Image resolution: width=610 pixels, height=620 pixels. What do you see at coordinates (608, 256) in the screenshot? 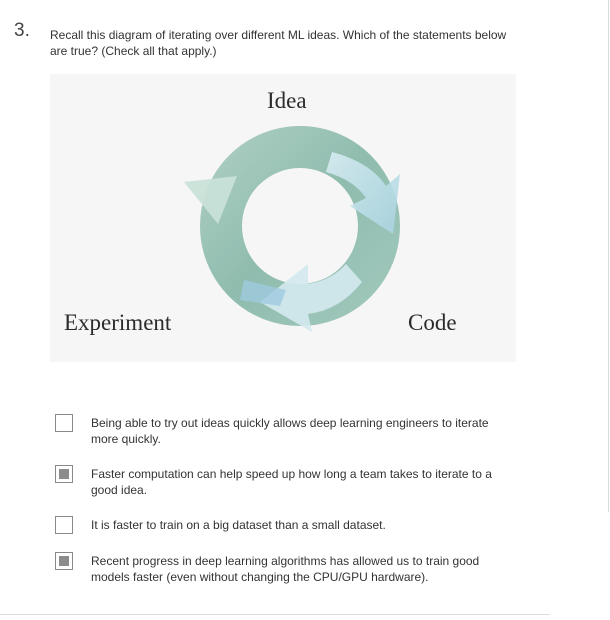
I see `right-edge-divider` at bounding box center [608, 256].